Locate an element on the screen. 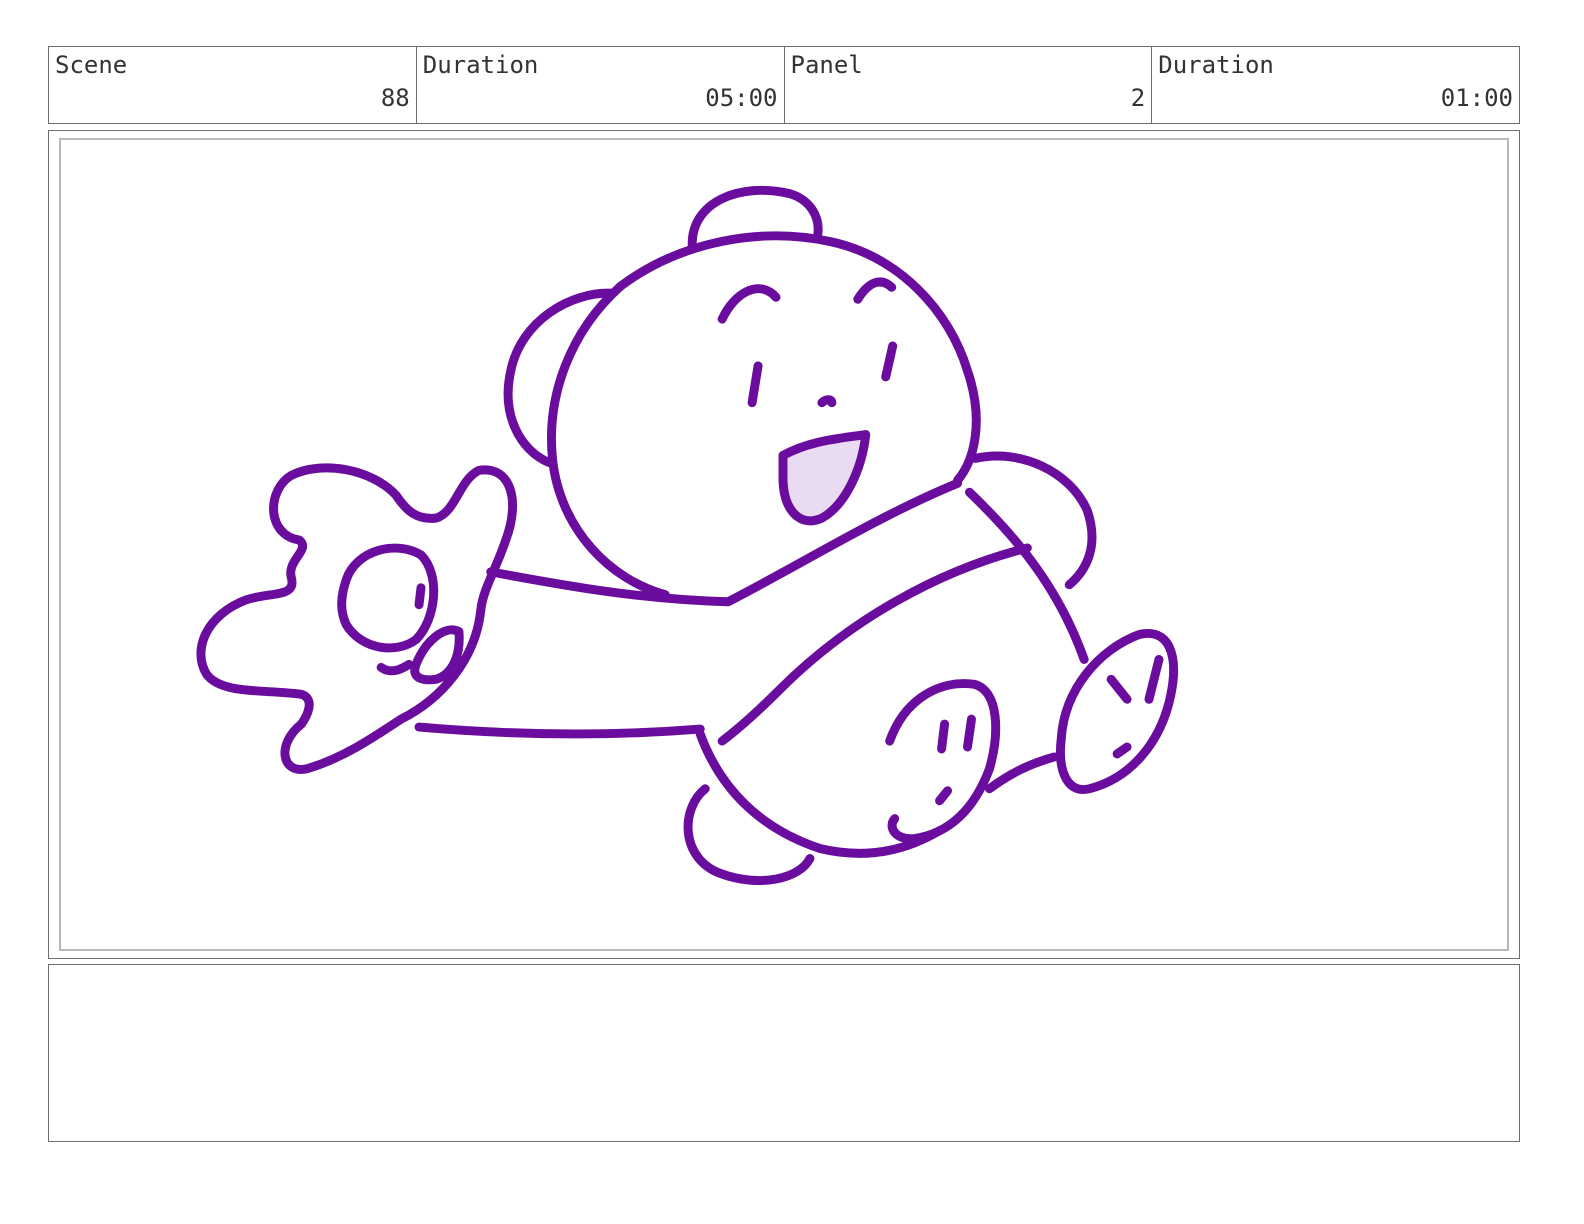 The width and height of the screenshot is (1584, 1224). scene-number: 88 is located at coordinates (395, 98).